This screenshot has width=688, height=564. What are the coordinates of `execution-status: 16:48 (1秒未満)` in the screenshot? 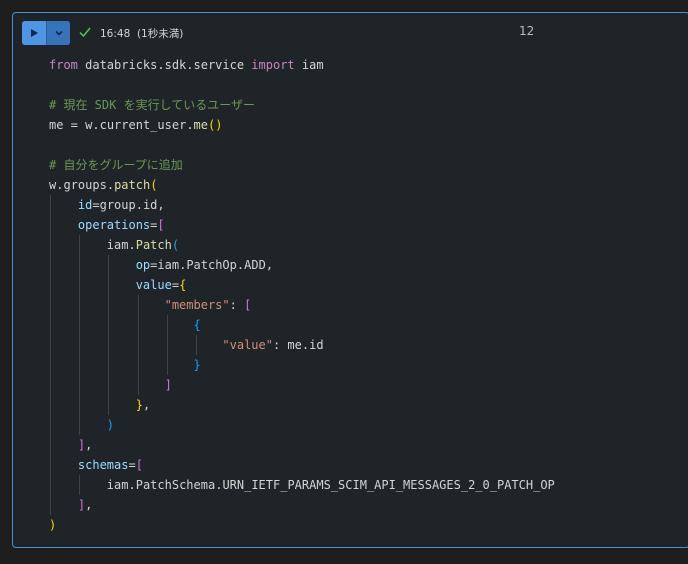 It's located at (141, 33).